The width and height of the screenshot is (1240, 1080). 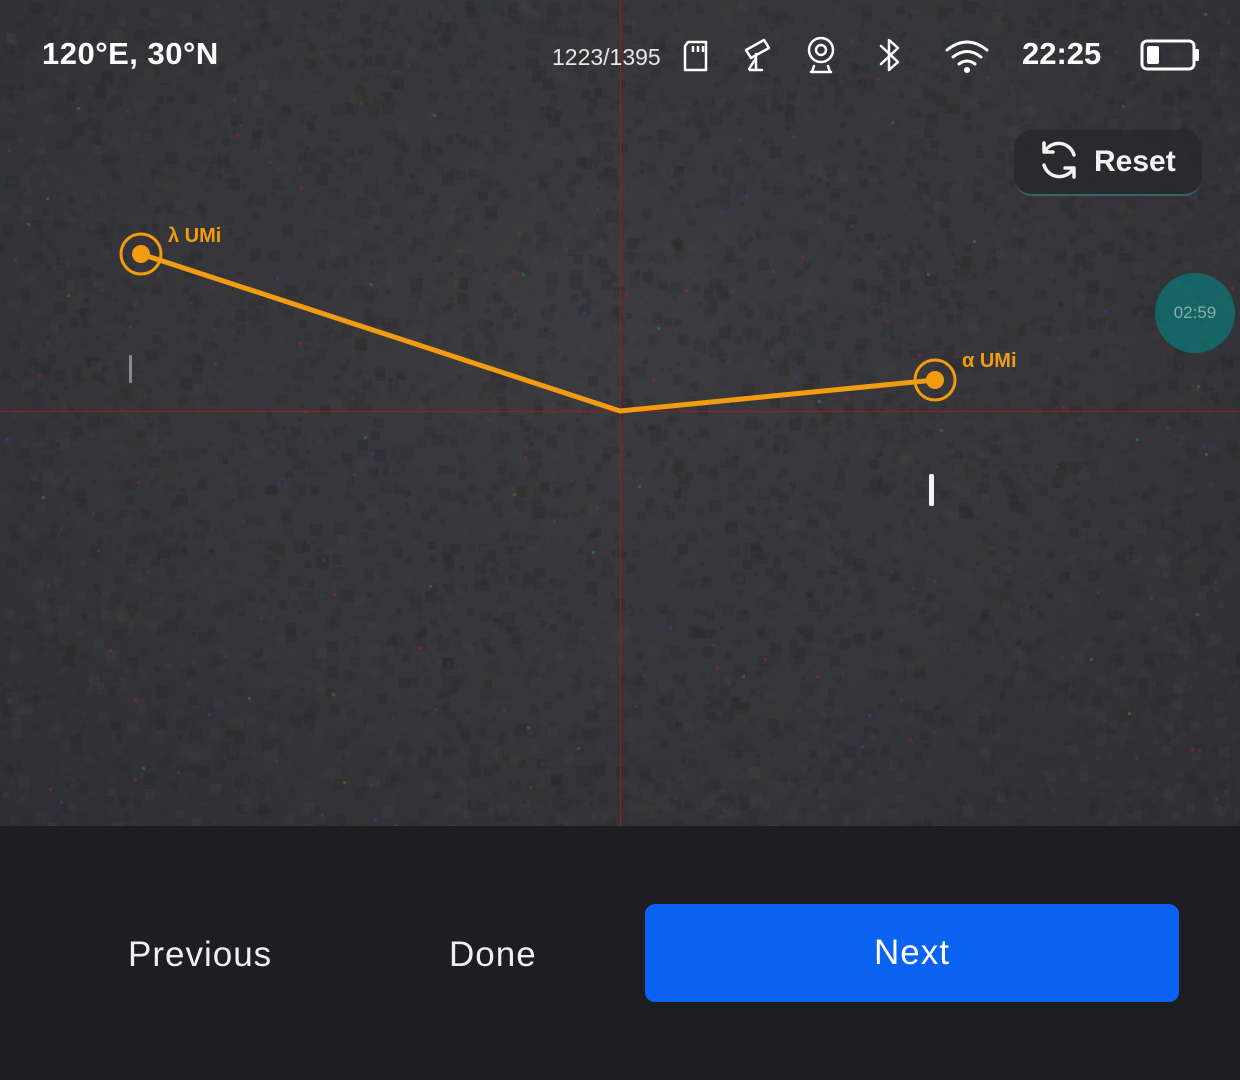 What do you see at coordinates (1062, 53) in the screenshot?
I see `clock: 22:25` at bounding box center [1062, 53].